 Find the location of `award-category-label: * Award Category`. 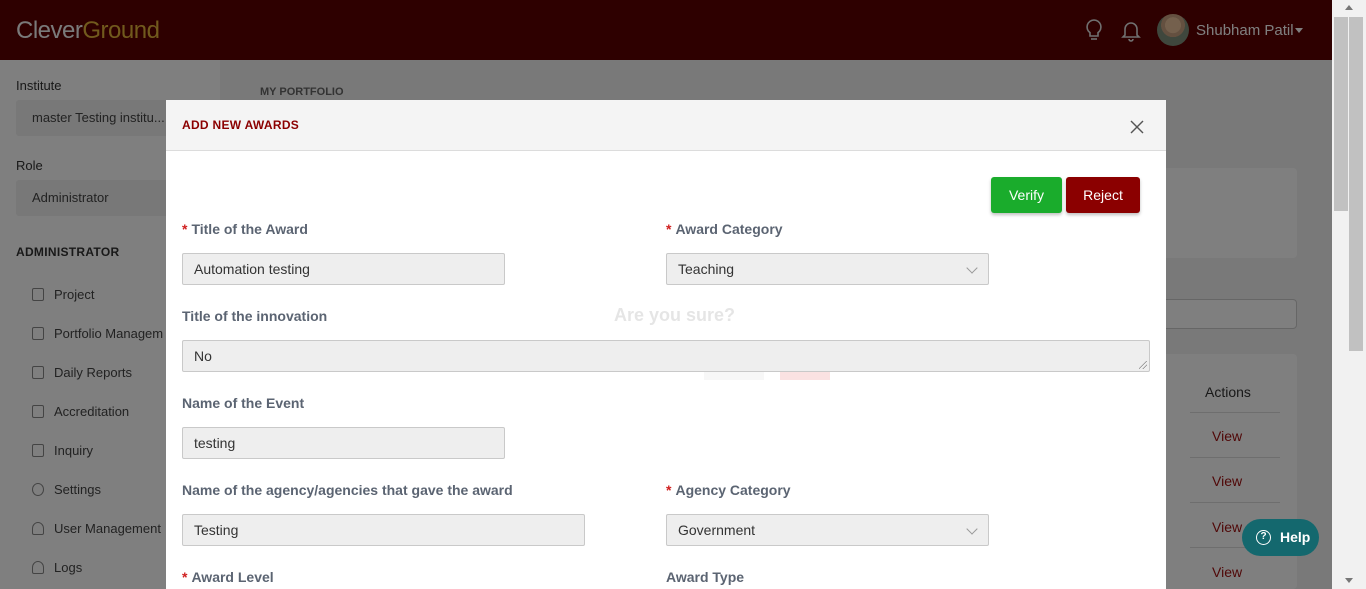

award-category-label: * Award Category is located at coordinates (724, 229).